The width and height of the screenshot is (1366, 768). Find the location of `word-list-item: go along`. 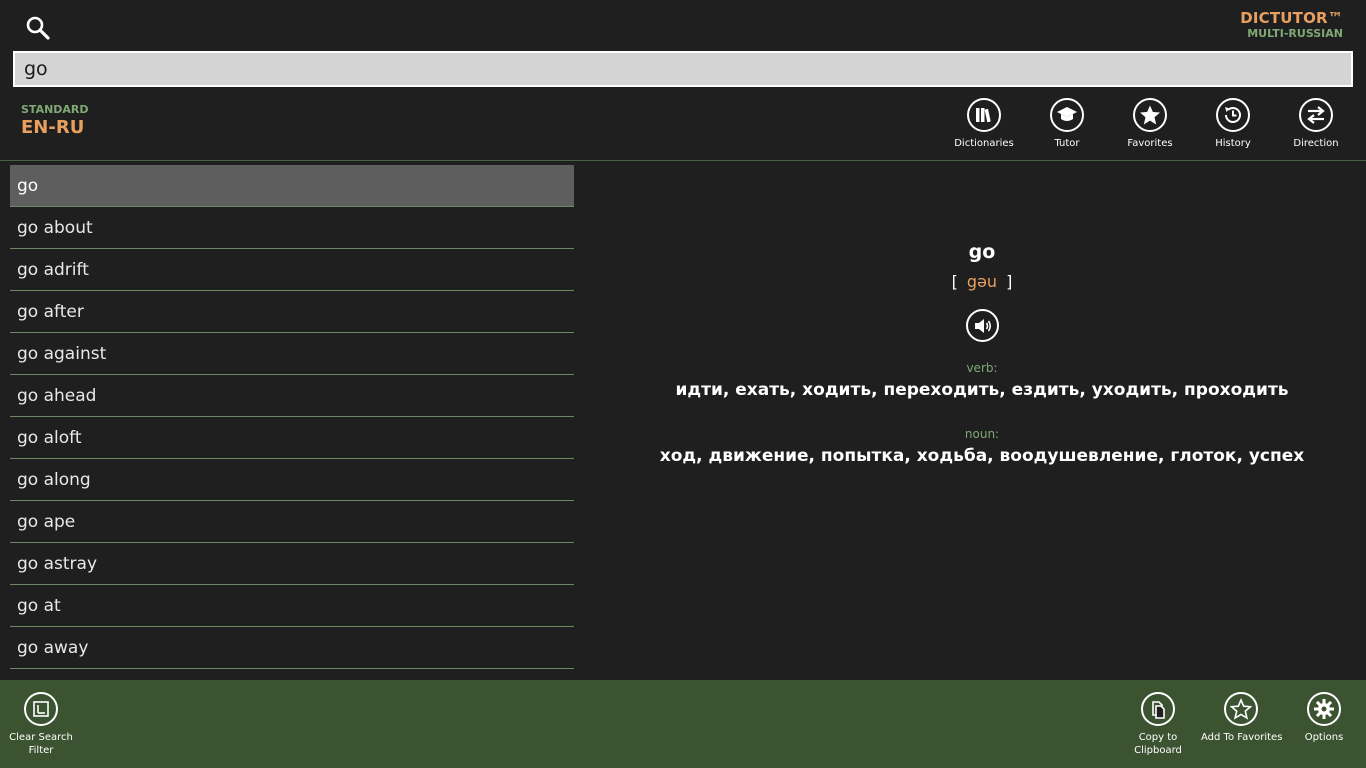

word-list-item: go along is located at coordinates (292, 480).